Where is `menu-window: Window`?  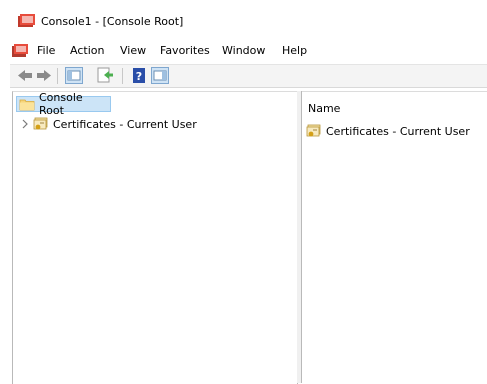 menu-window: Window is located at coordinates (243, 50).